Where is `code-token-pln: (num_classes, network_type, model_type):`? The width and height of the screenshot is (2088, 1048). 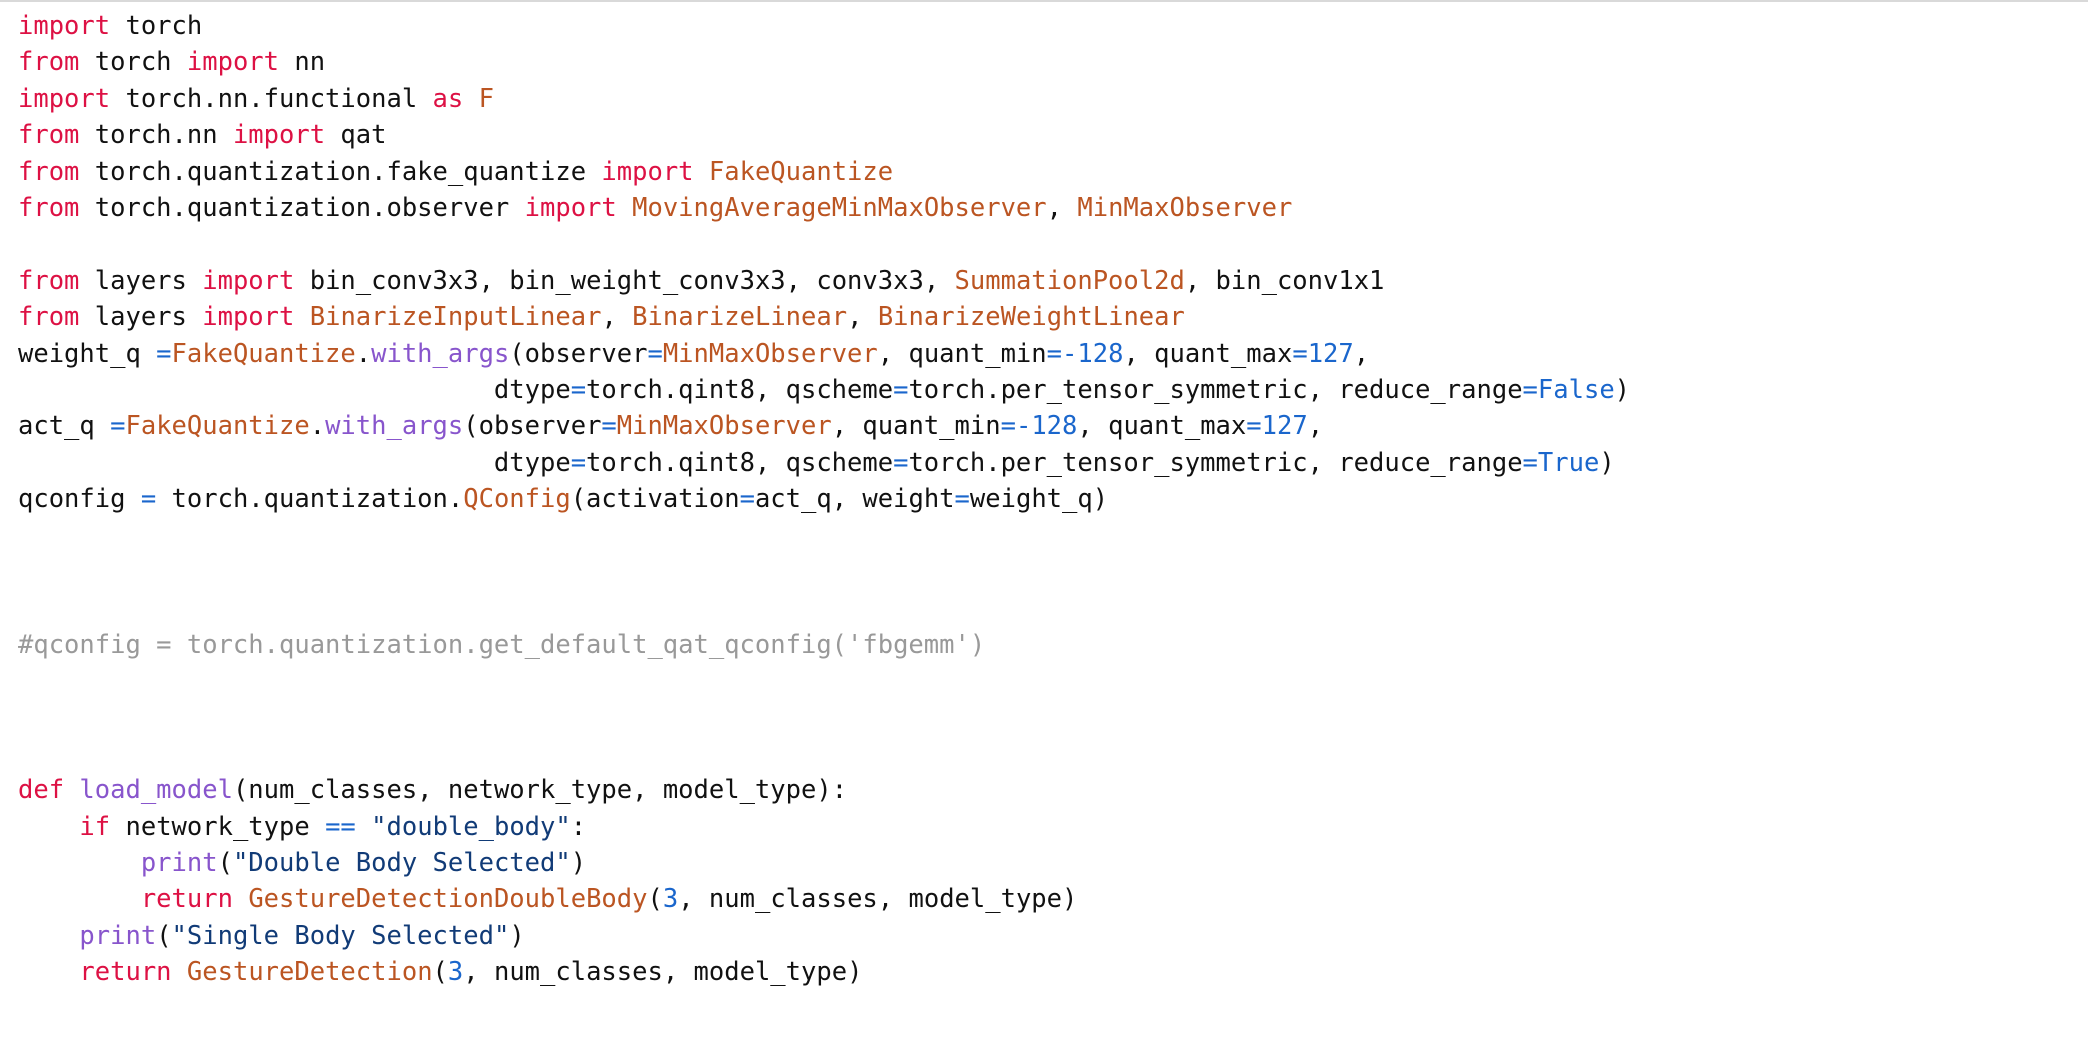
code-token-pln: (num_classes, network_type, model_type): is located at coordinates (540, 790).